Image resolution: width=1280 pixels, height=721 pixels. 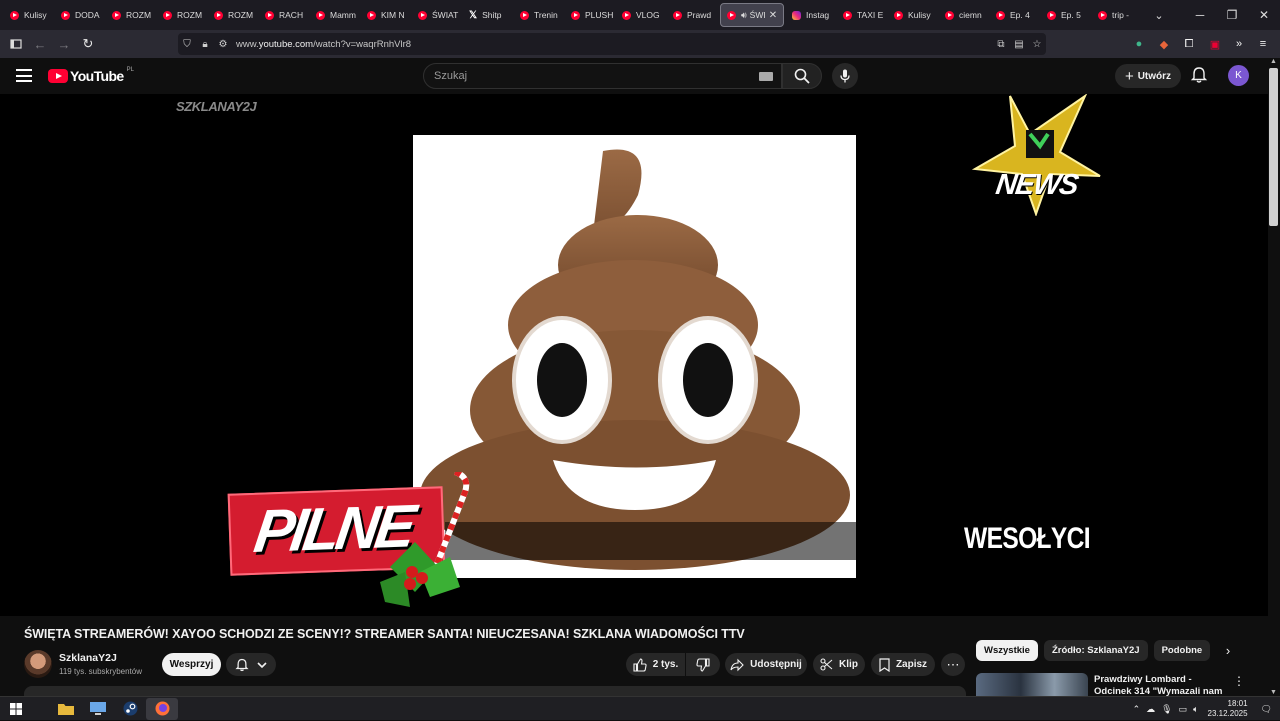 What do you see at coordinates (602, 76) in the screenshot?
I see `search-input: Szukaj` at bounding box center [602, 76].